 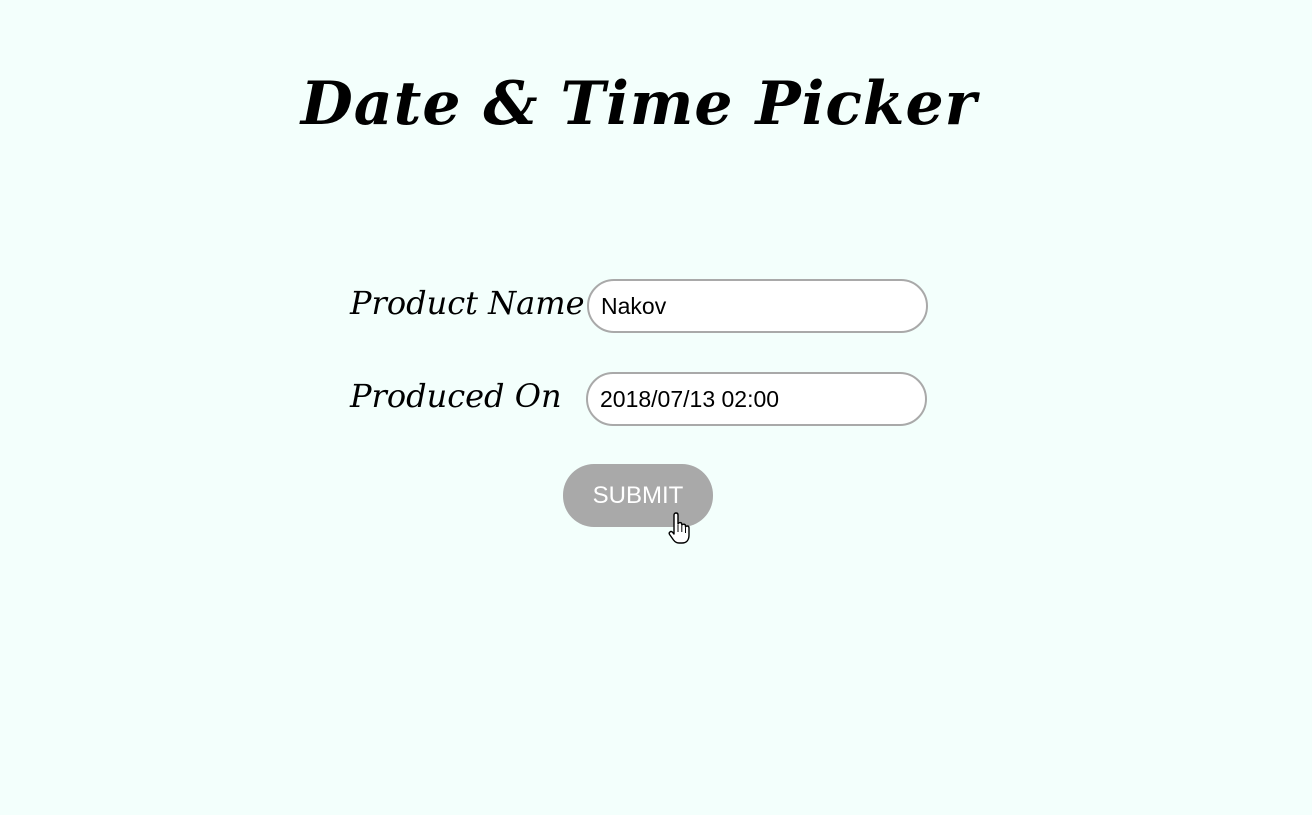 What do you see at coordinates (757, 306) in the screenshot?
I see `product-name-input` at bounding box center [757, 306].